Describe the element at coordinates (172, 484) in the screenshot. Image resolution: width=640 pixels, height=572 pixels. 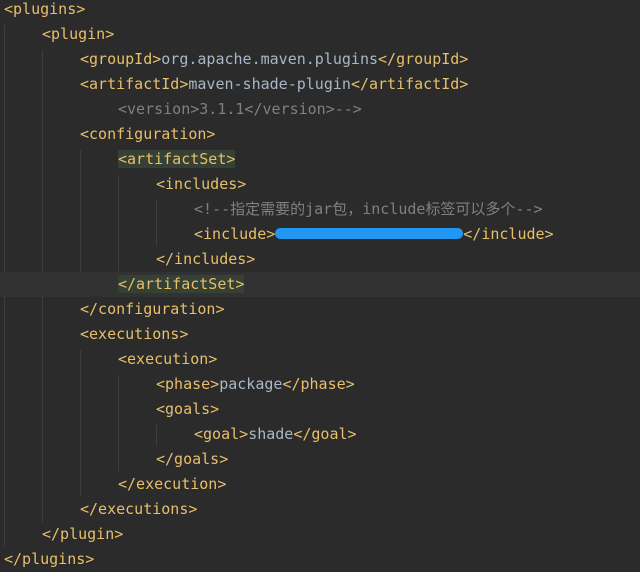
I see `xml-tag: </execution>` at that location.